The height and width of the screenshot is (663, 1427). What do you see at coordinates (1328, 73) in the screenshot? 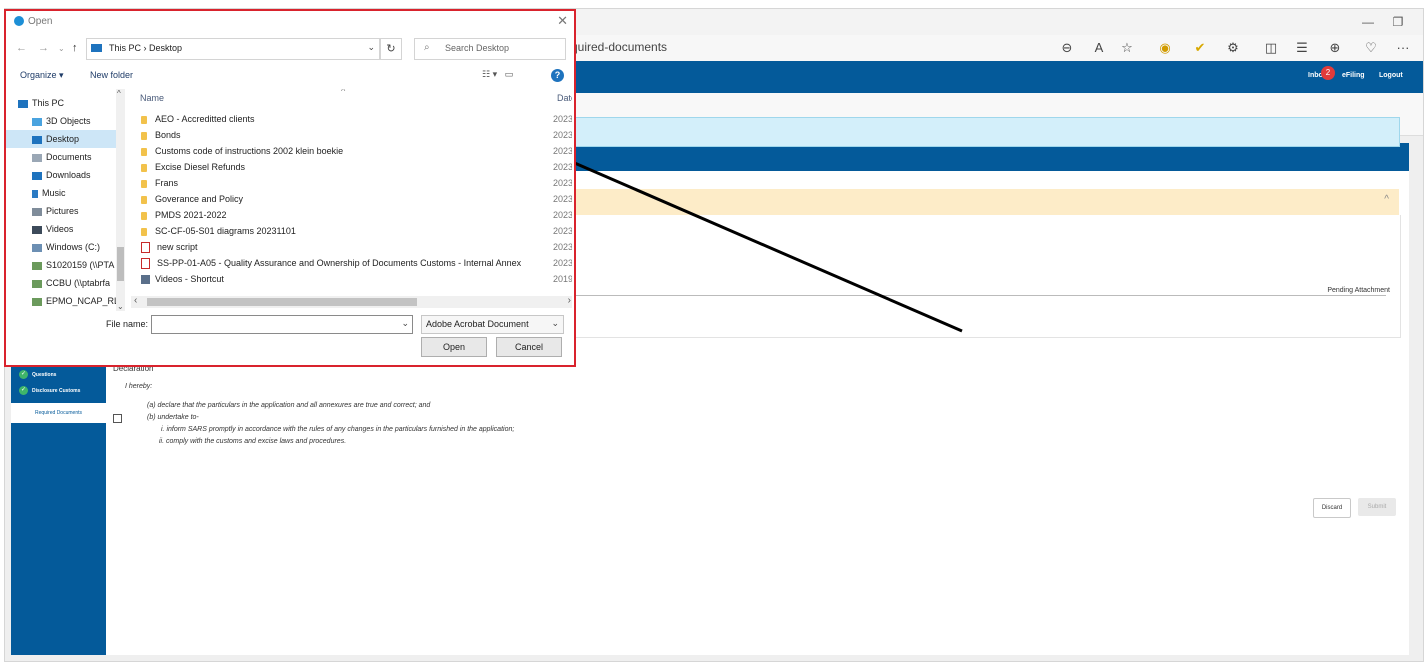
I see `inbox-count-badge: 2` at bounding box center [1328, 73].